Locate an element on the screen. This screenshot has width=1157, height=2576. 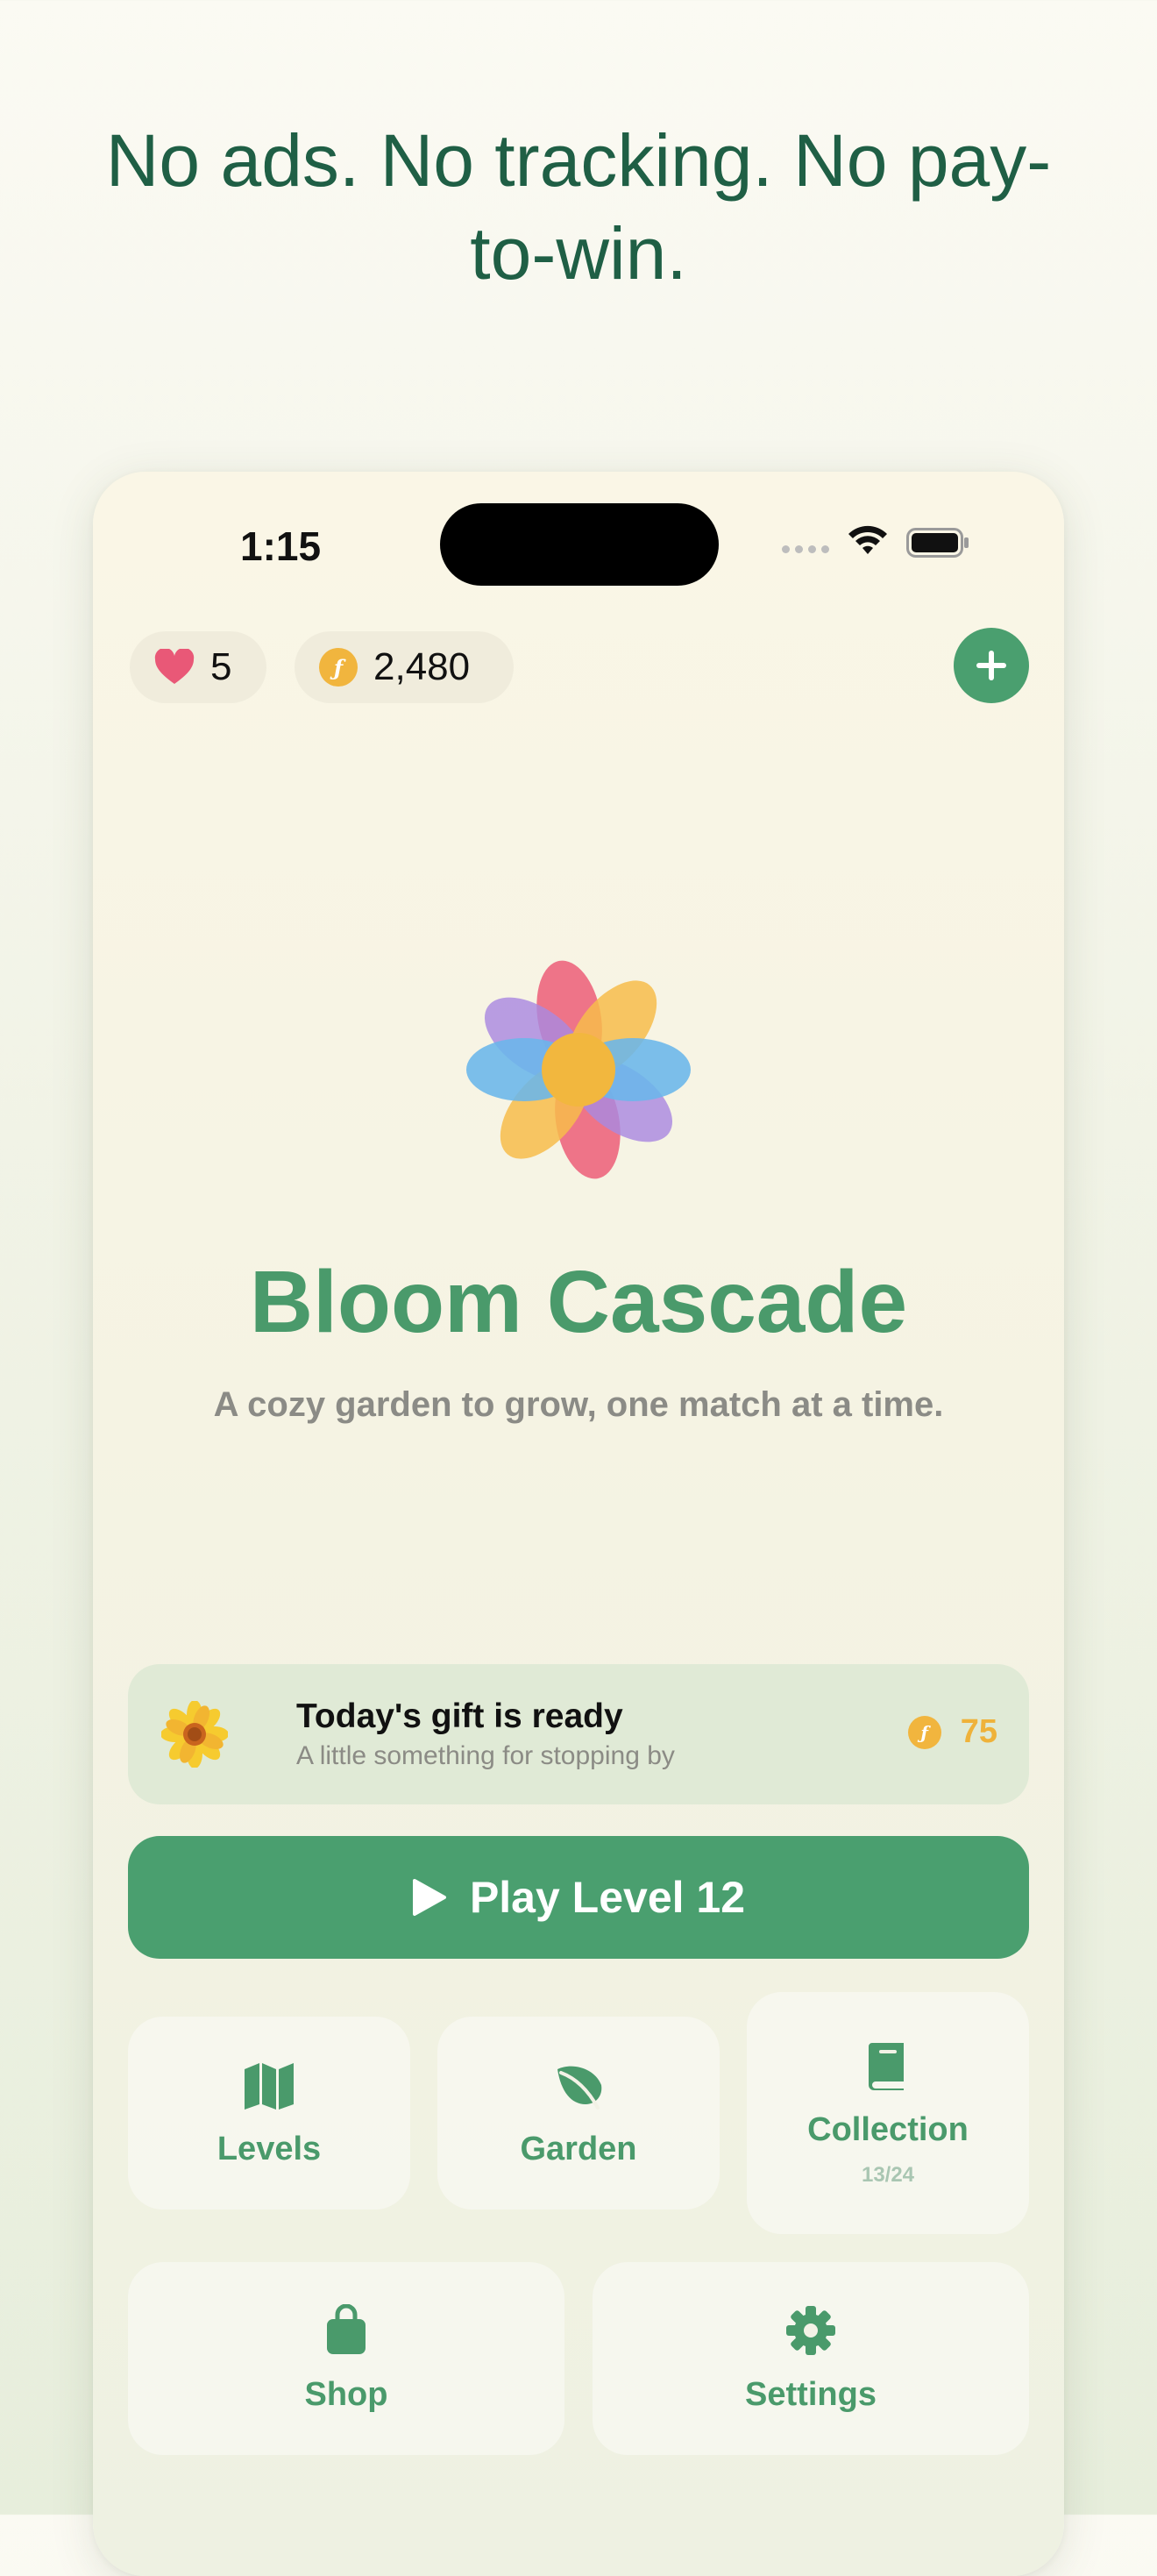
plus-icon is located at coordinates (991, 665).